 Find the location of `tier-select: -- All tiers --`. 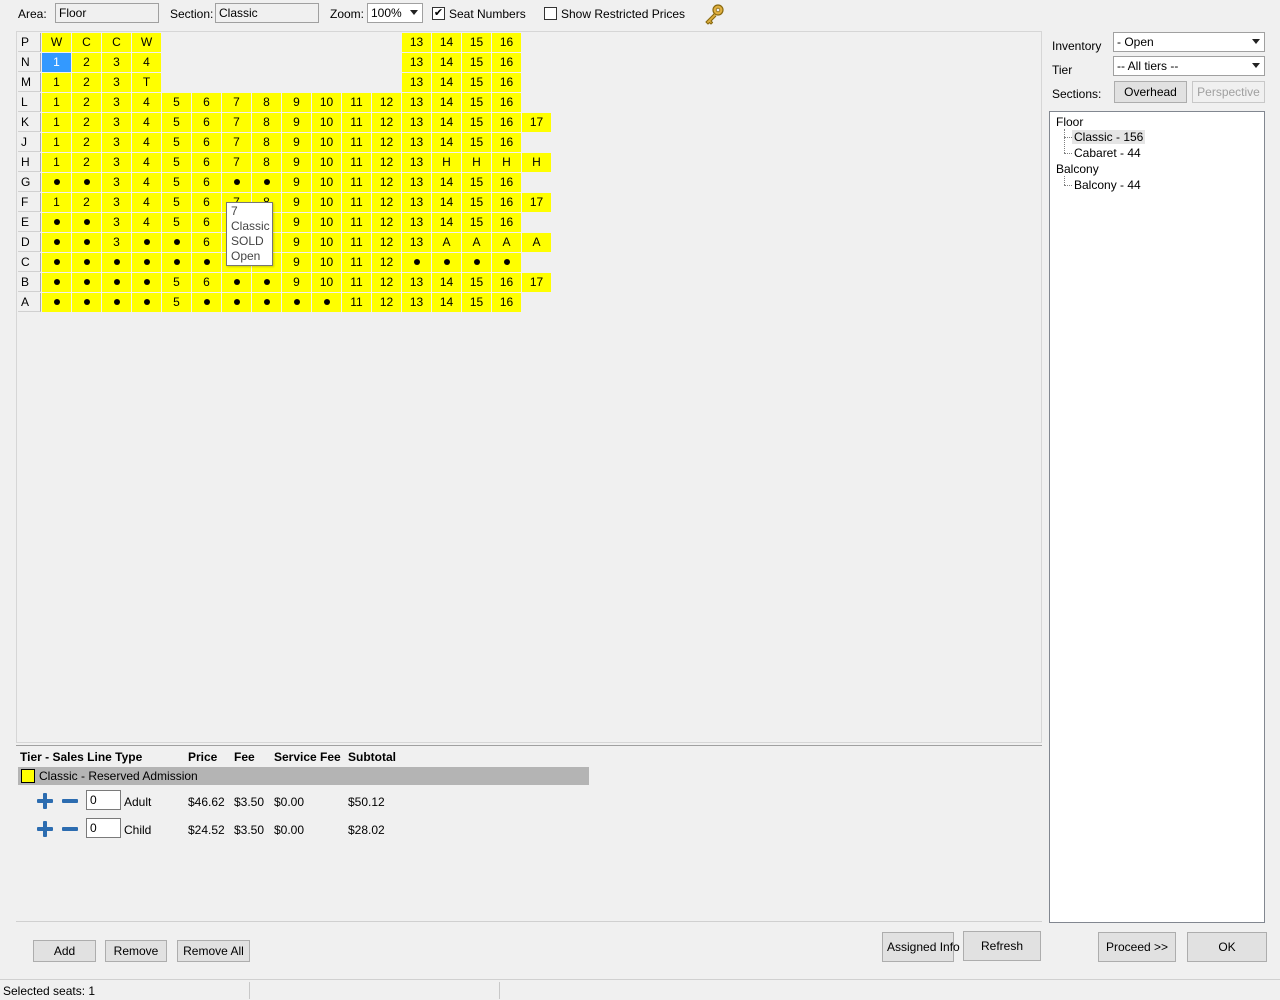

tier-select: -- All tiers -- is located at coordinates (1189, 66).